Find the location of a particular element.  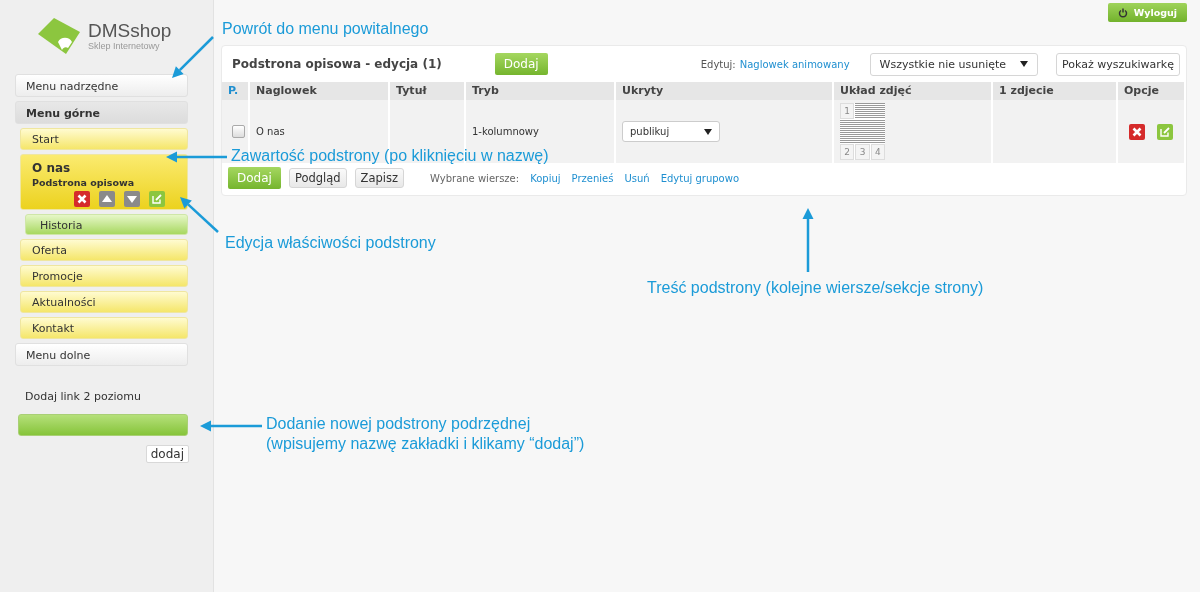

menu-item: Kontakt is located at coordinates (104, 328).